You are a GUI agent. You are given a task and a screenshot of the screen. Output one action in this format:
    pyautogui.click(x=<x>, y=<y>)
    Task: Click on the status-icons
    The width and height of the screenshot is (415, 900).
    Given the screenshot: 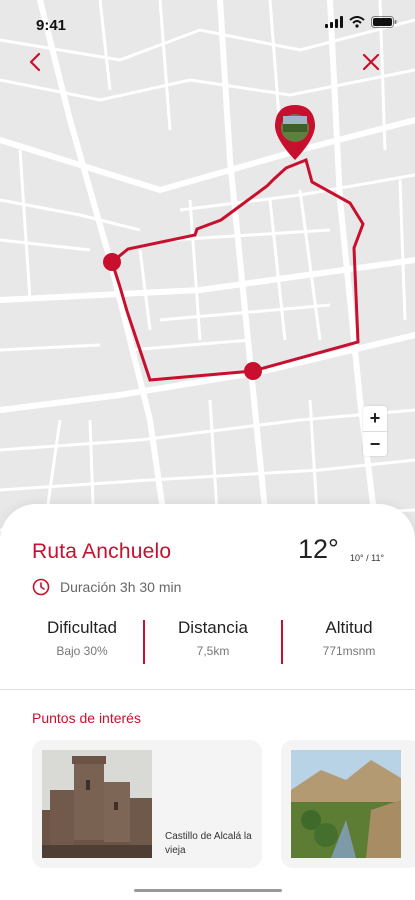 What is the action you would take?
    pyautogui.click(x=361, y=22)
    